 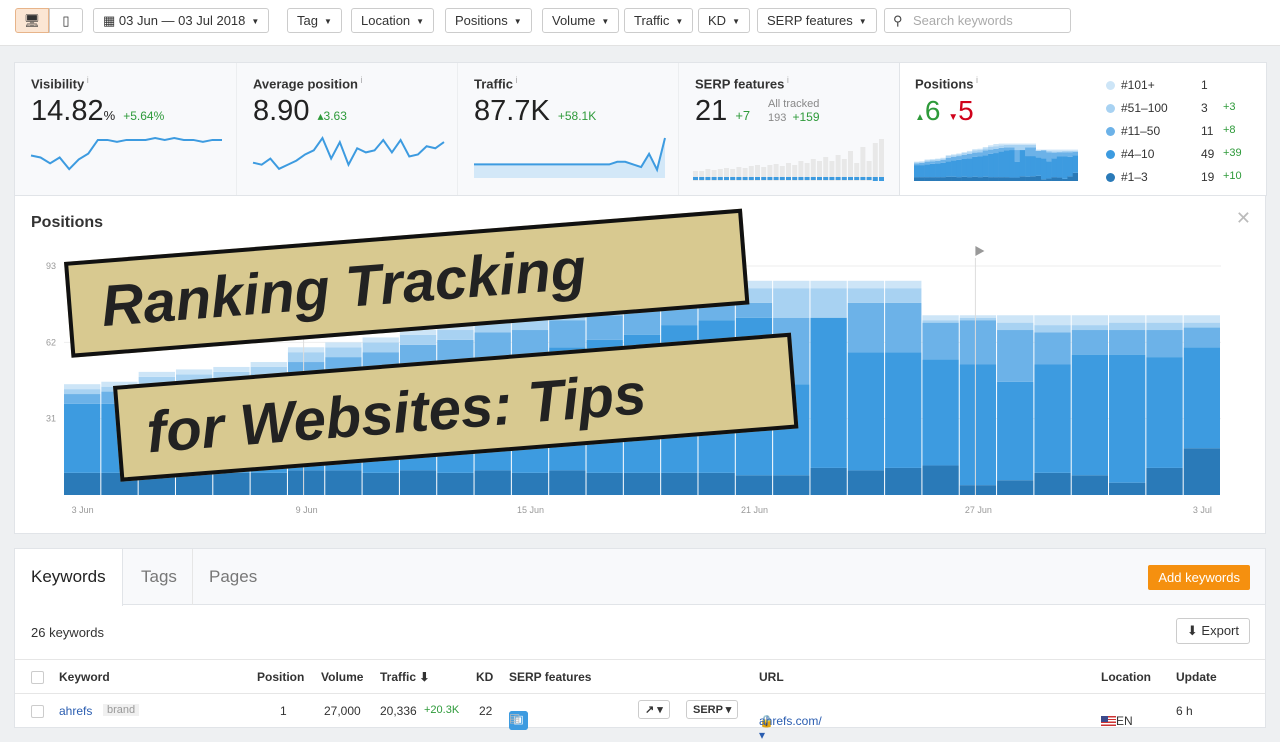 I want to click on col-keyword: Keyword, so click(x=84, y=677).